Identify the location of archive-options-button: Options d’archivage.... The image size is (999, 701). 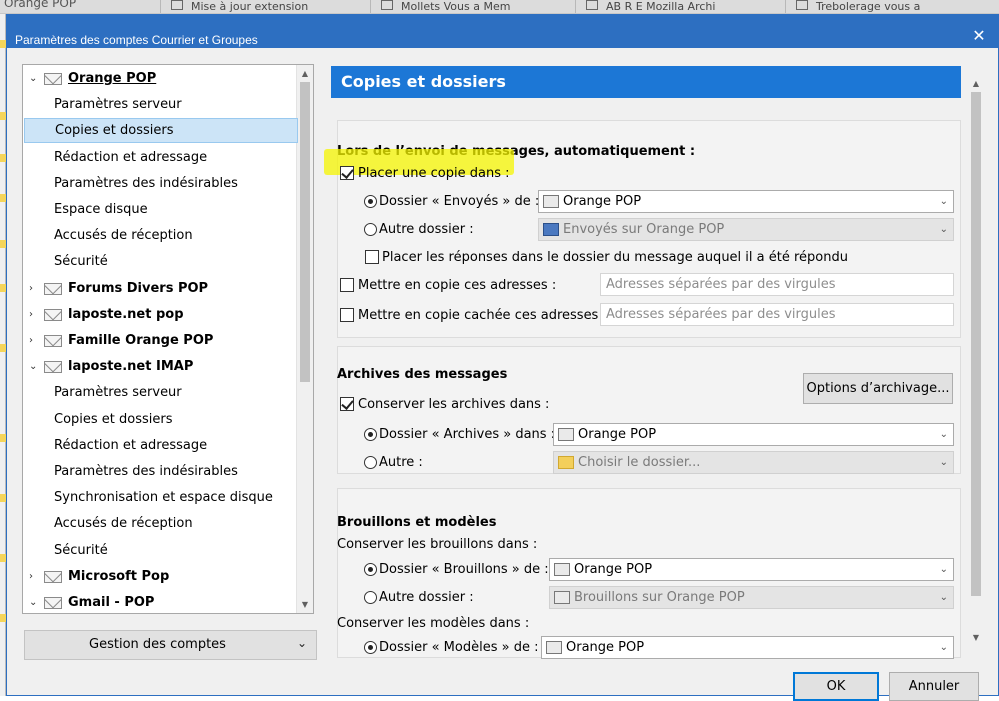
(878, 388).